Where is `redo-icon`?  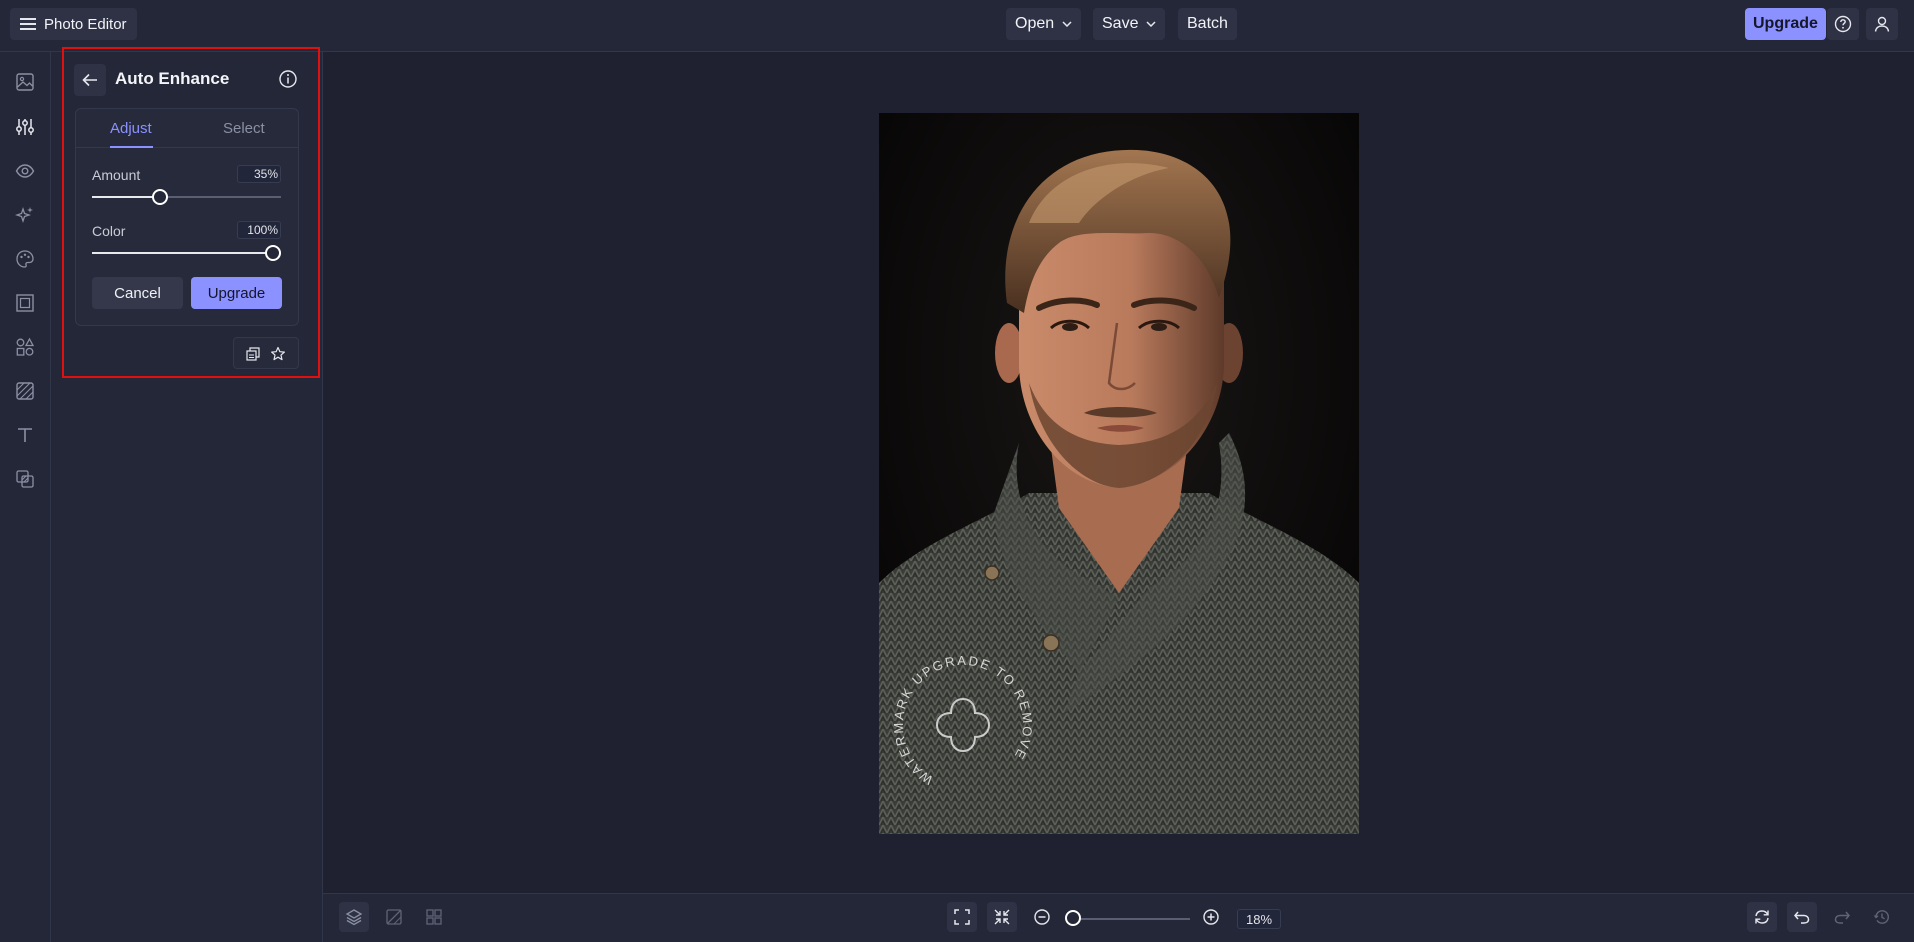 redo-icon is located at coordinates (1842, 917).